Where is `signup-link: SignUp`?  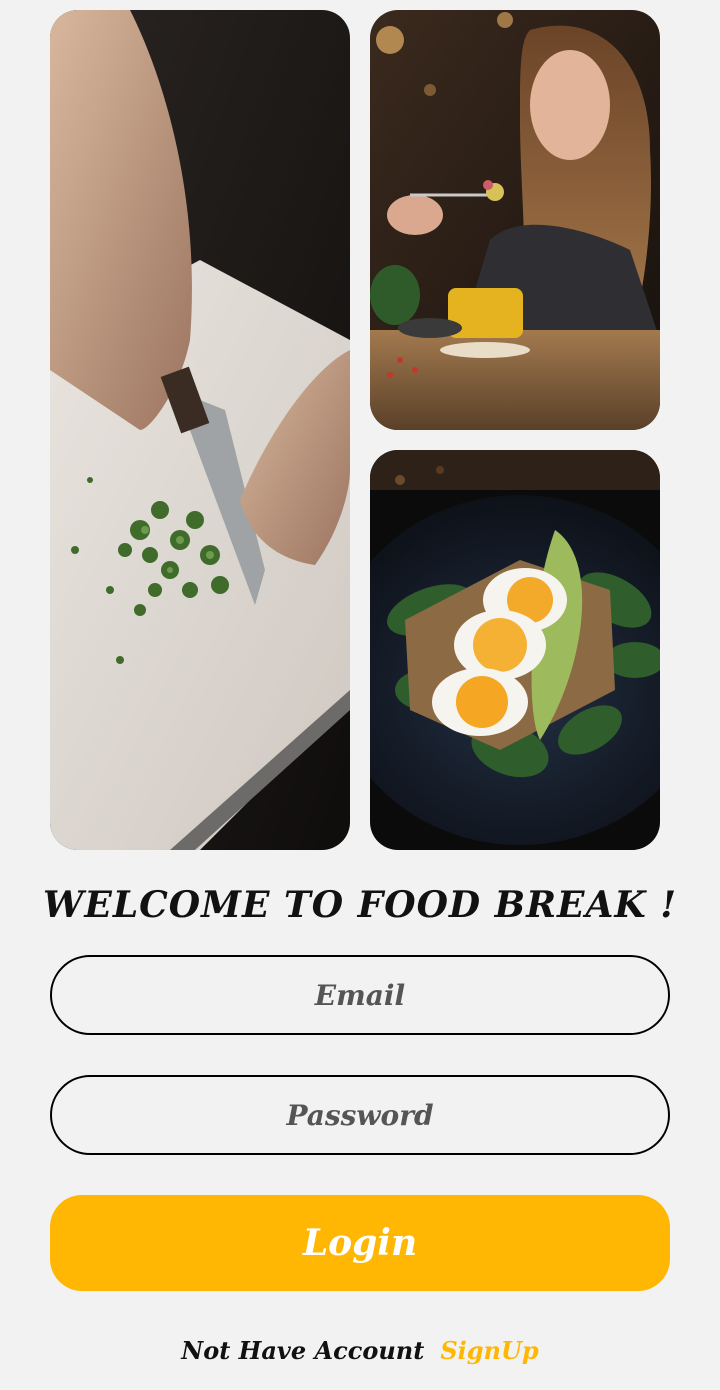
signup-link: SignUp is located at coordinates (489, 1350).